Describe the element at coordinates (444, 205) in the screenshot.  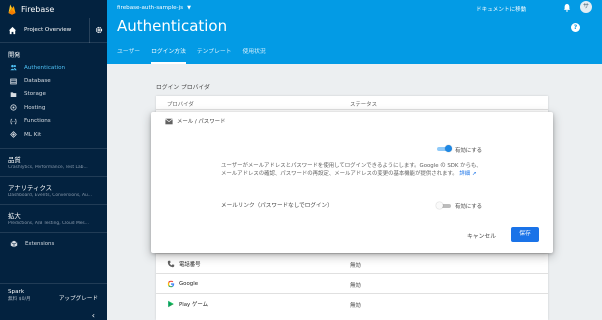
I see `email-link-enable-toggle` at that location.